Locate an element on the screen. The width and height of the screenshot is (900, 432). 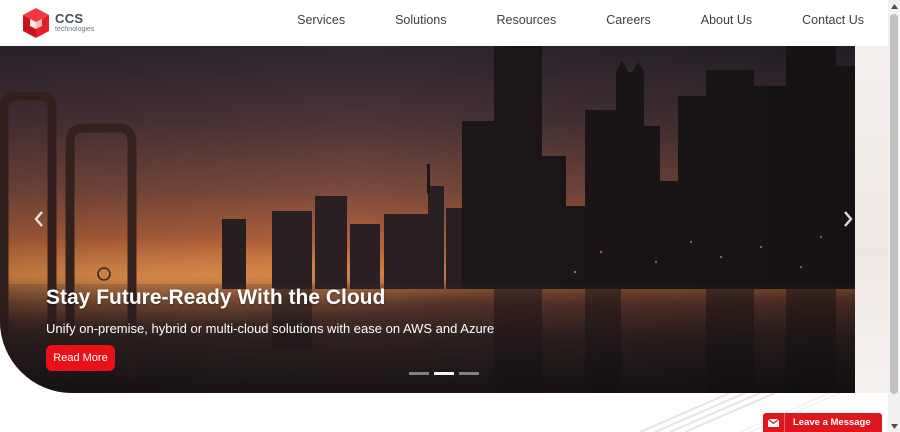
slider-indicators is located at coordinates (446, 374).